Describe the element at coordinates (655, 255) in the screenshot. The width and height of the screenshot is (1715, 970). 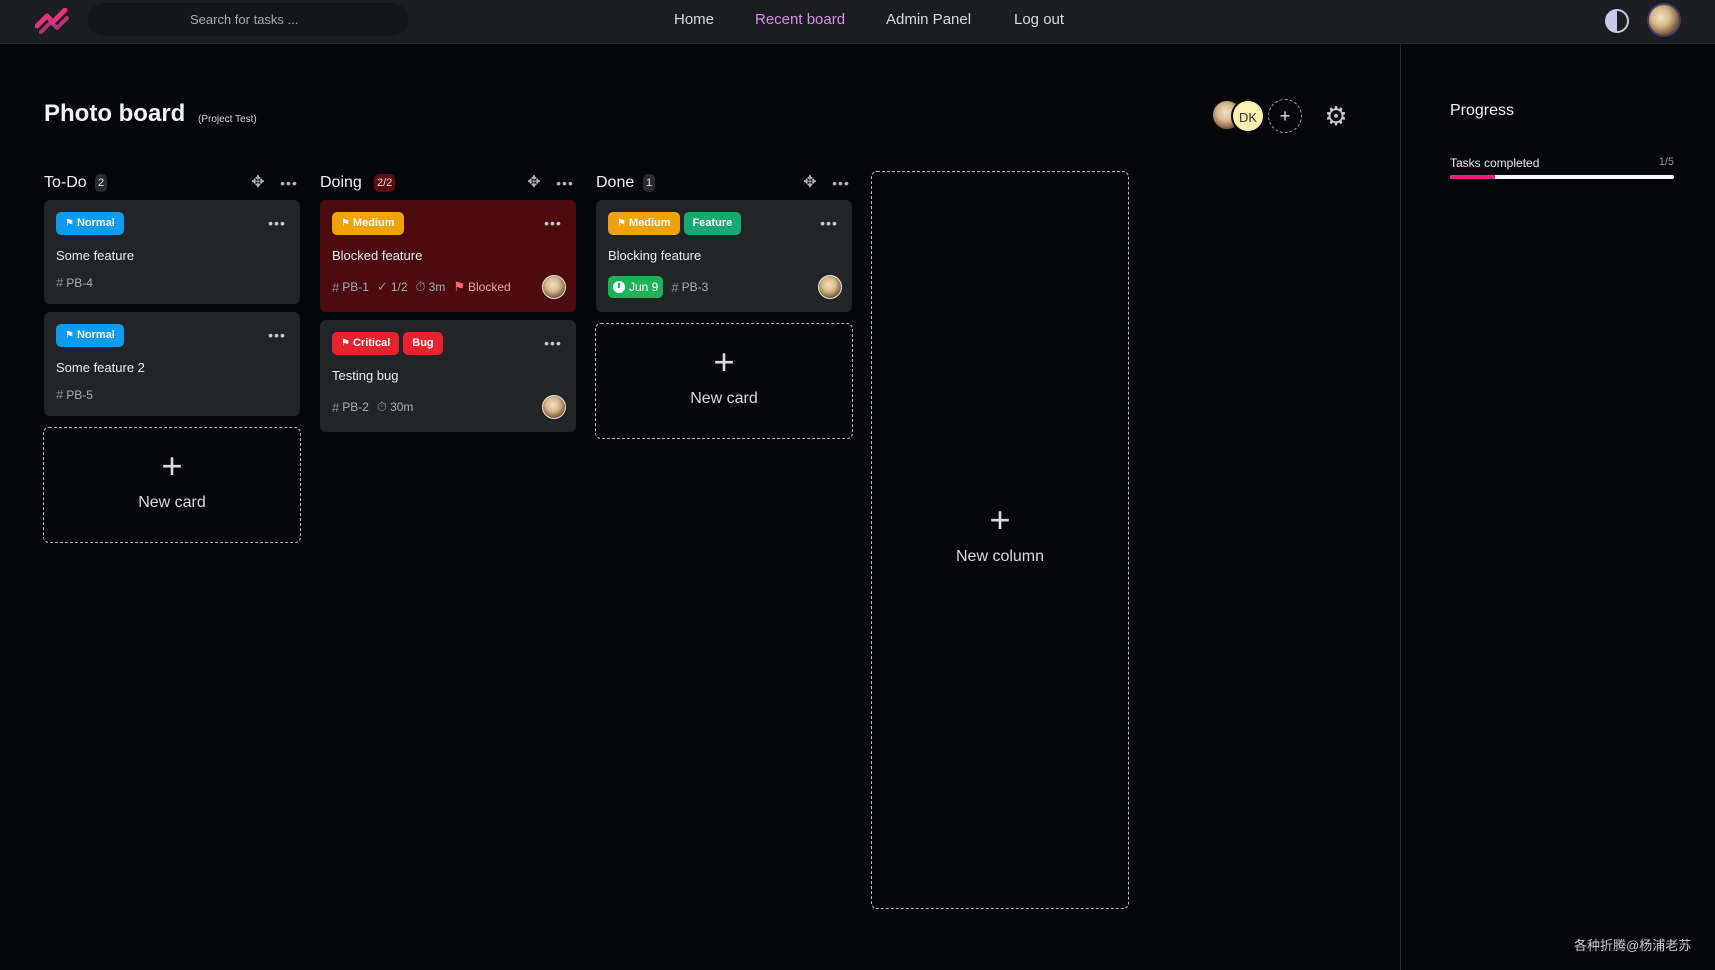
I see `card-title: Blocking feature` at that location.